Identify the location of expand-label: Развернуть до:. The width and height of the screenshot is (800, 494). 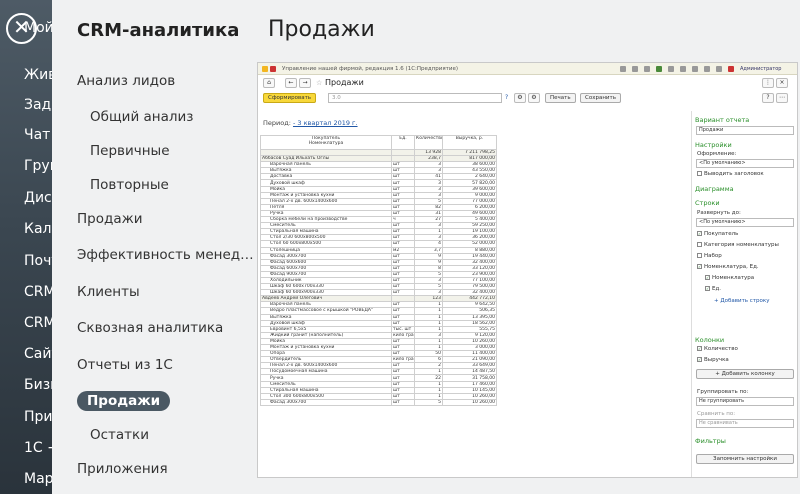
(719, 213).